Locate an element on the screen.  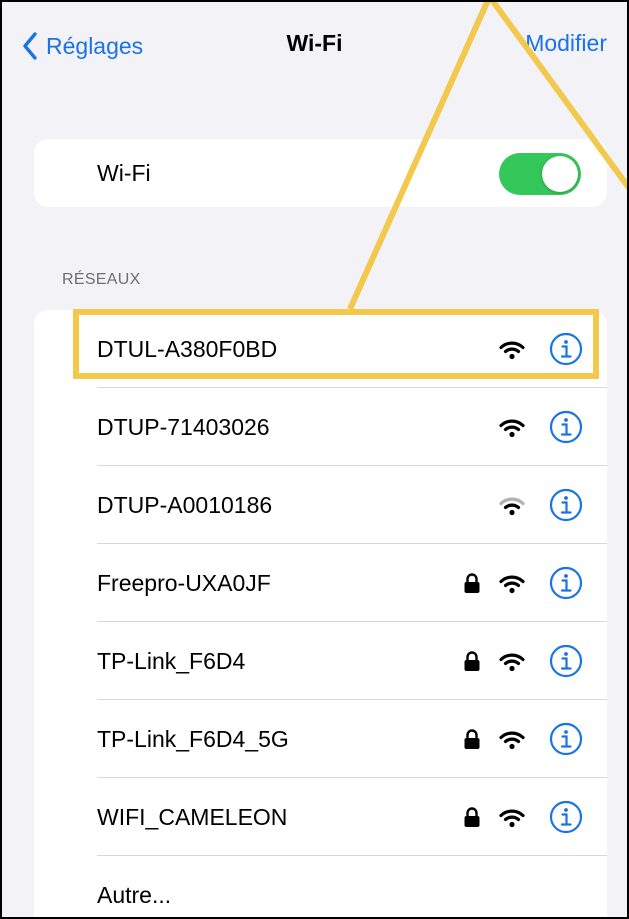
navigation-bar: Réglages Wi-Fi Modifier is located at coordinates (314, 45).